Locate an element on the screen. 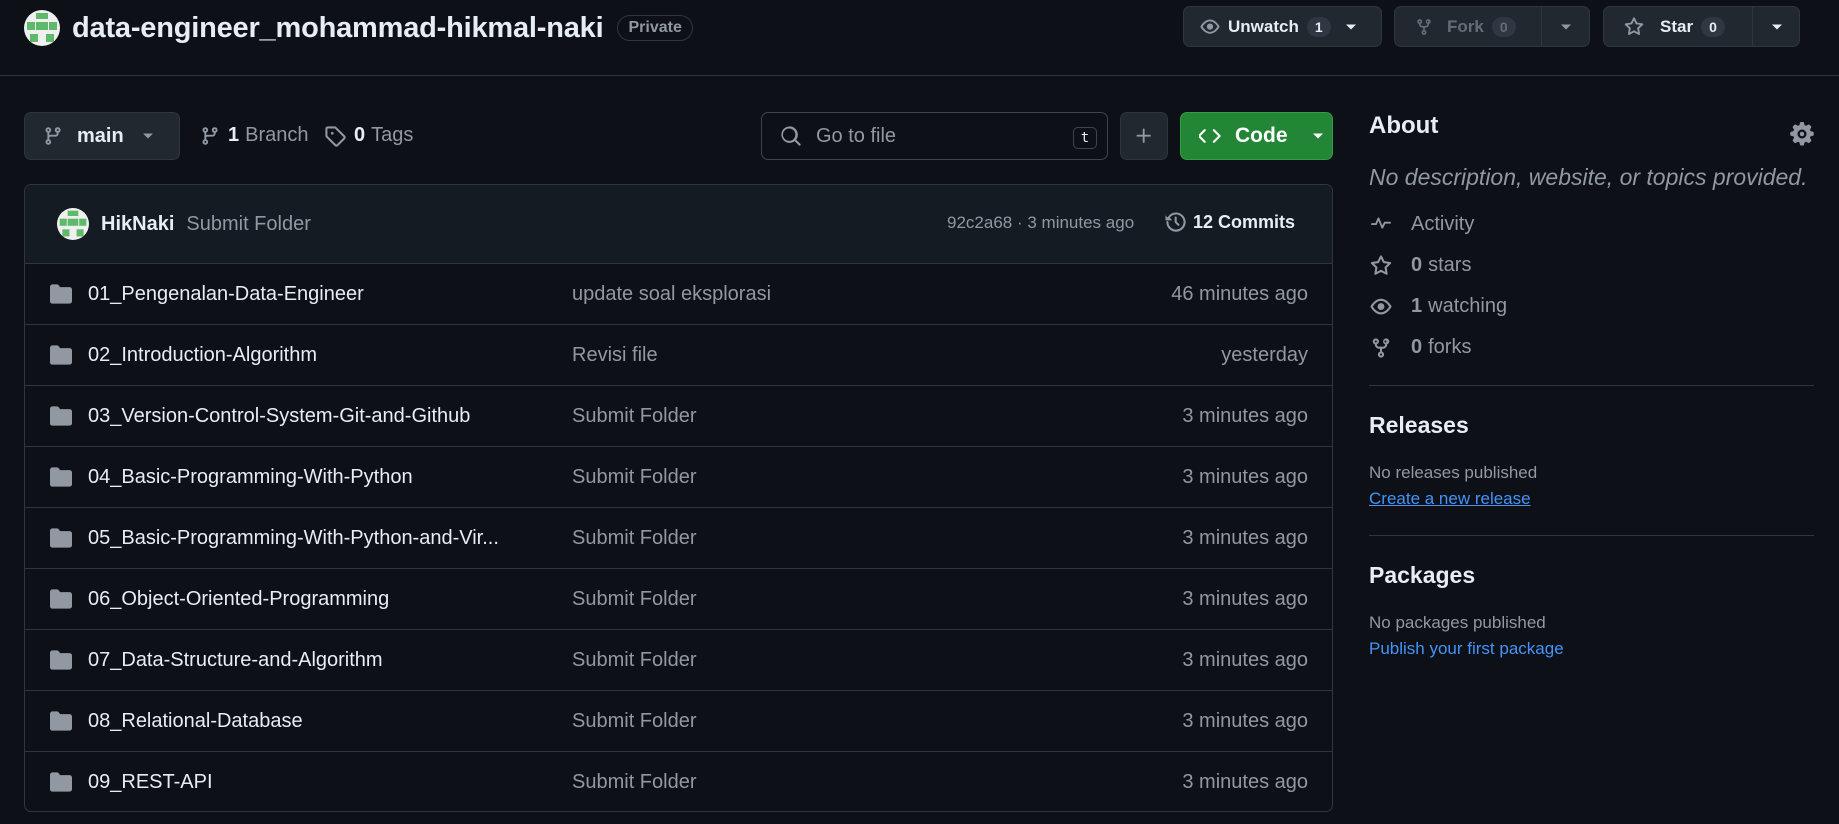 The image size is (1839, 824). repo-name-link: data-engineer_mohammad-hikmal-naki is located at coordinates (338, 28).